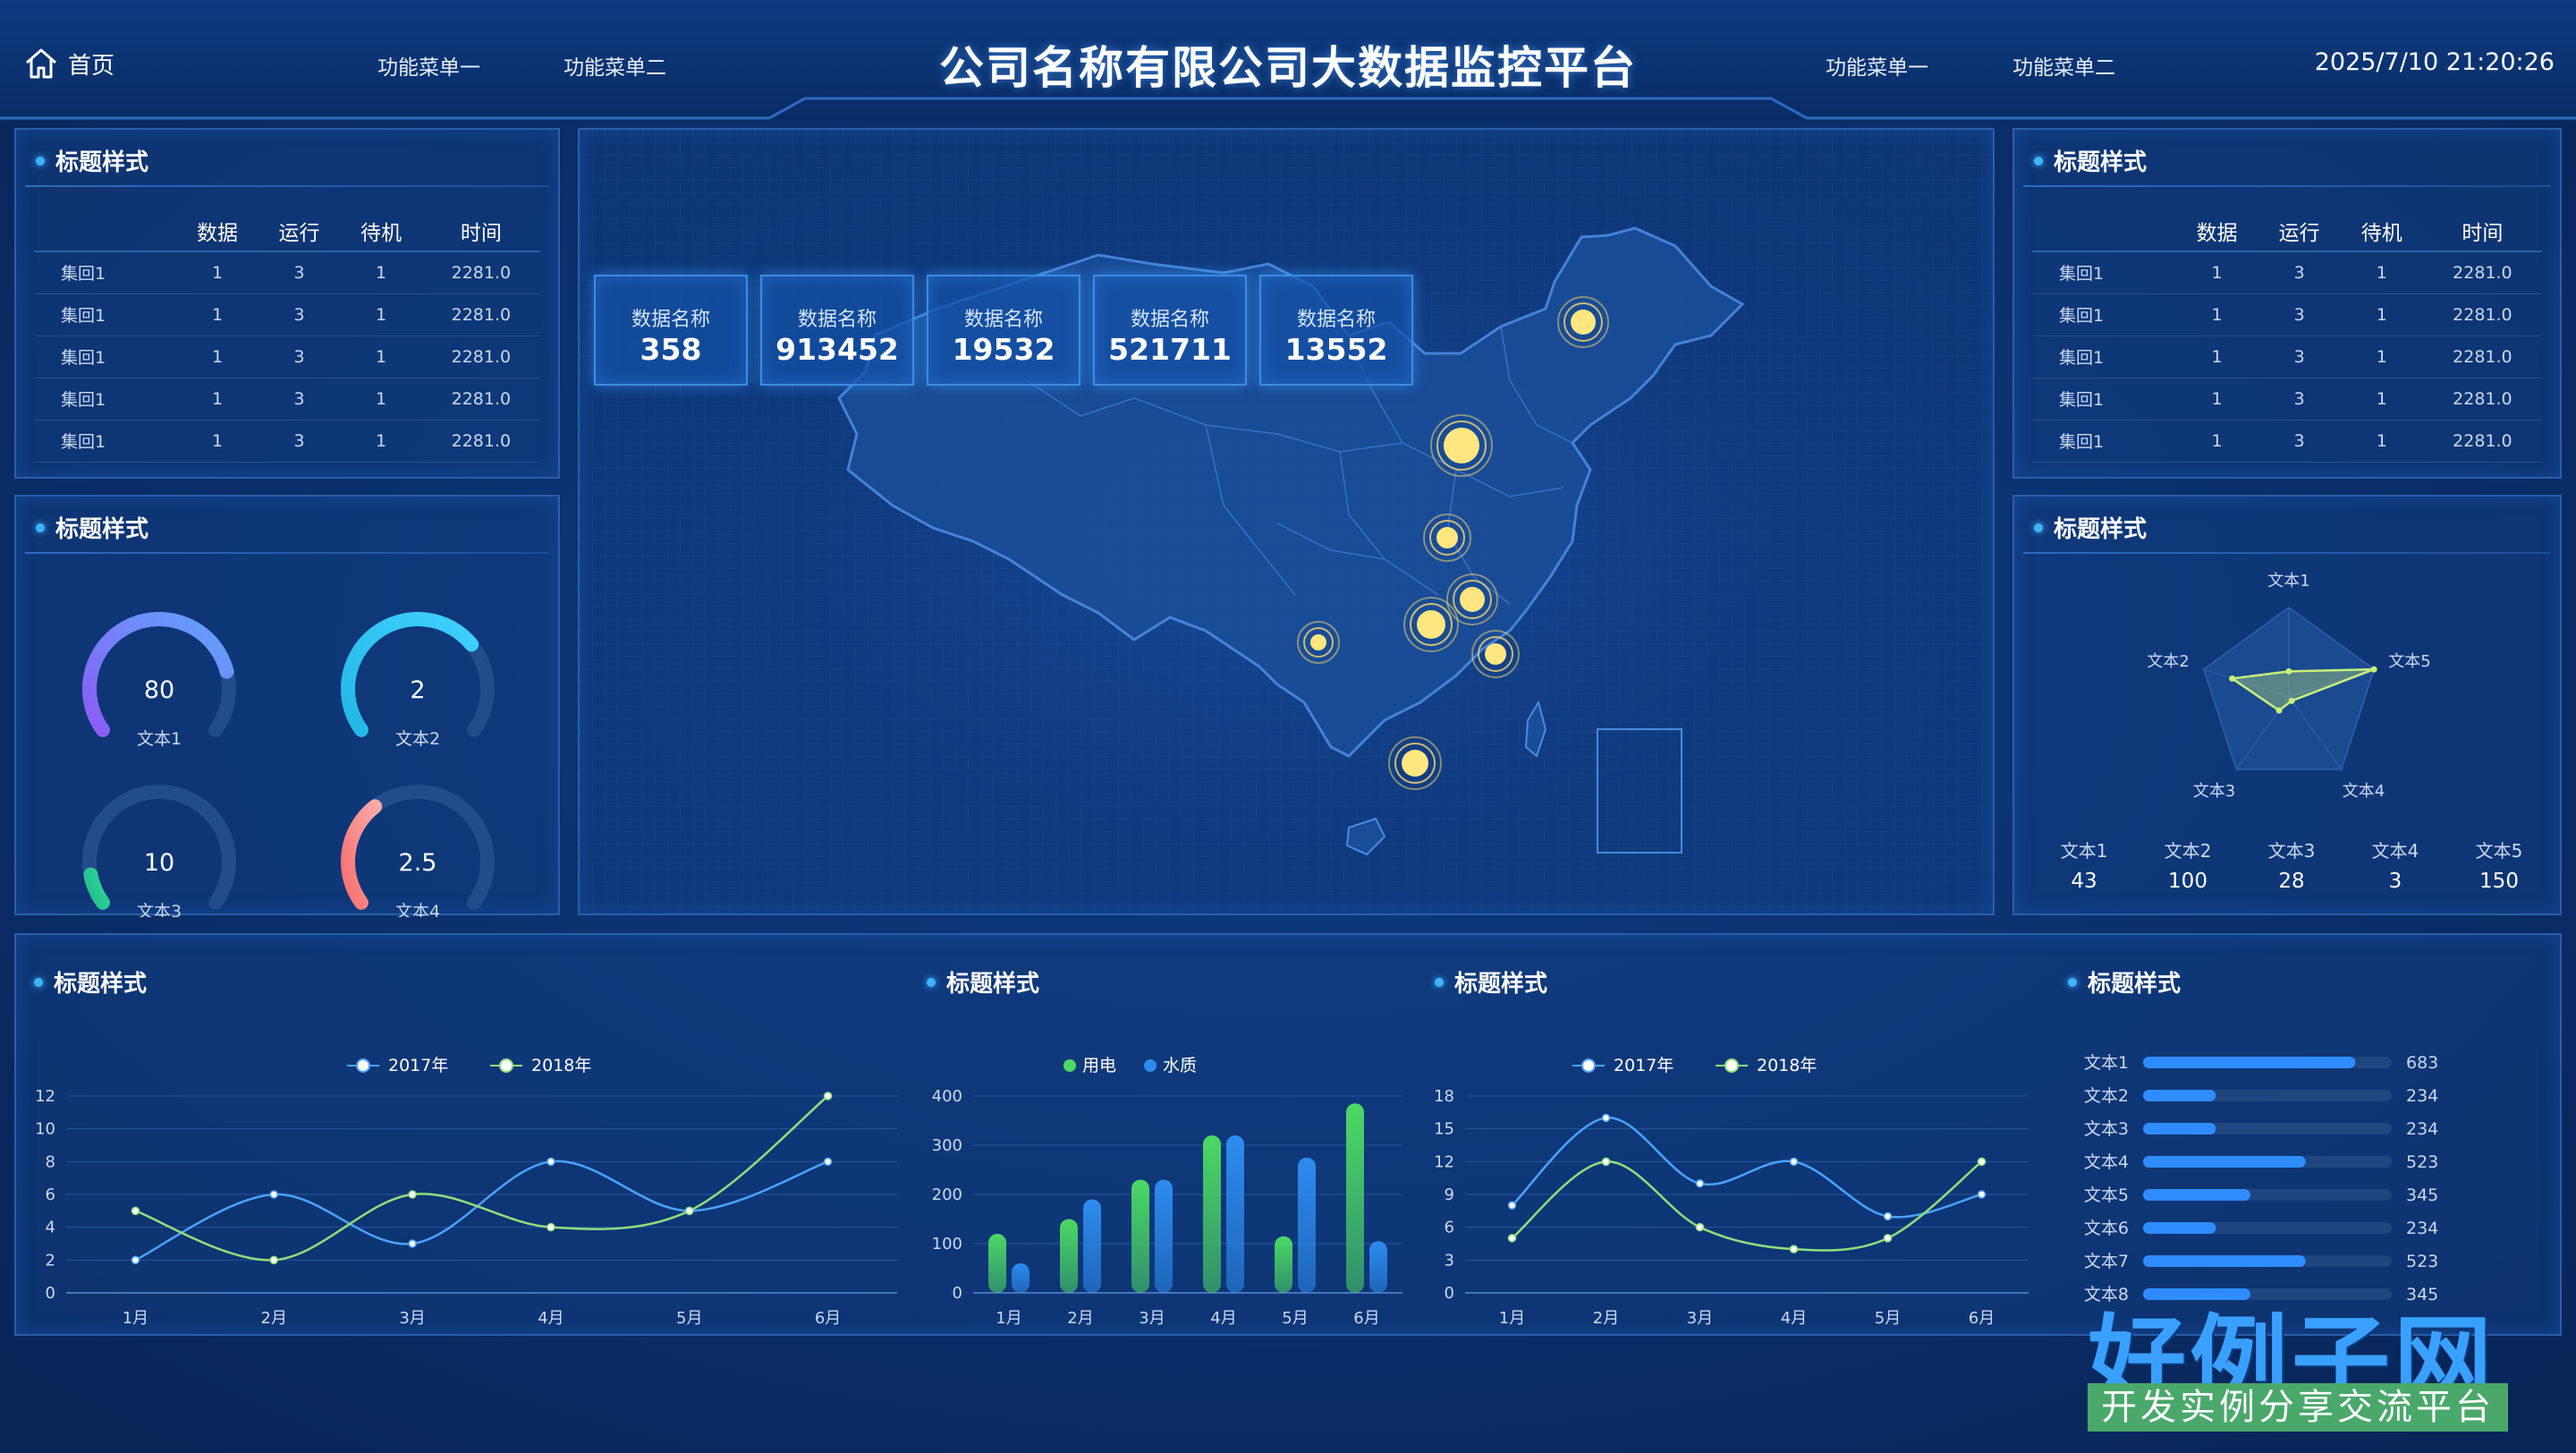  Describe the element at coordinates (2063, 65) in the screenshot. I see `menu-right-2: 功能菜单二` at that location.